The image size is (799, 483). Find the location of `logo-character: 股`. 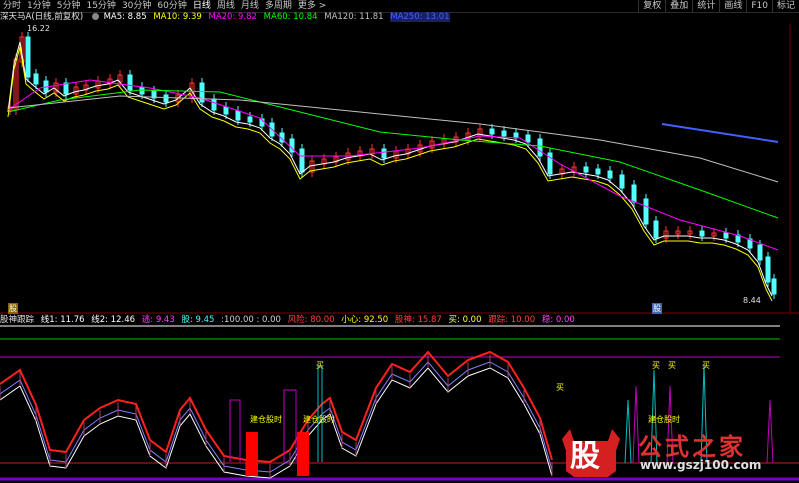

logo-character: 股 is located at coordinates (585, 456).